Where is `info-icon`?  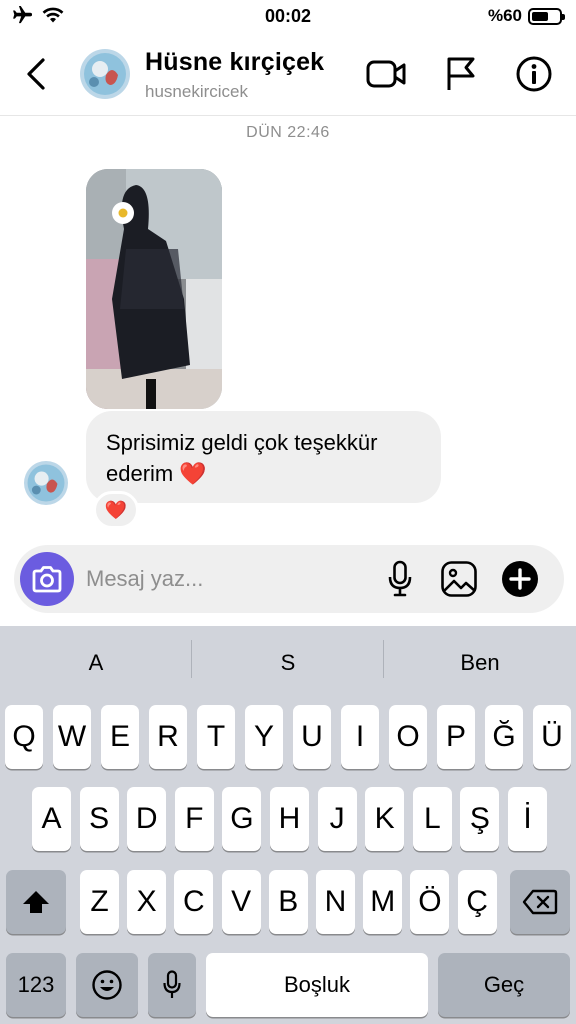 info-icon is located at coordinates (534, 74).